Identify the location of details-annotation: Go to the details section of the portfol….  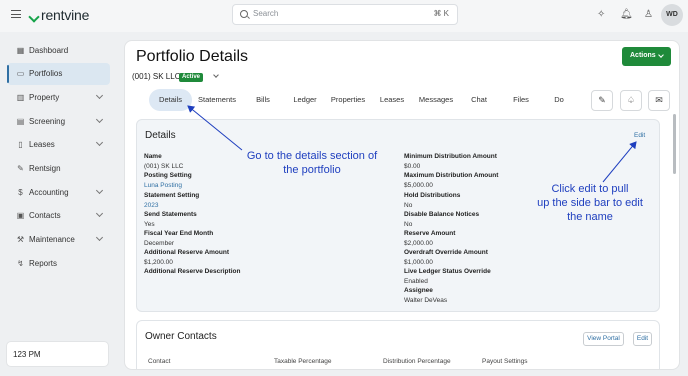
(312, 163).